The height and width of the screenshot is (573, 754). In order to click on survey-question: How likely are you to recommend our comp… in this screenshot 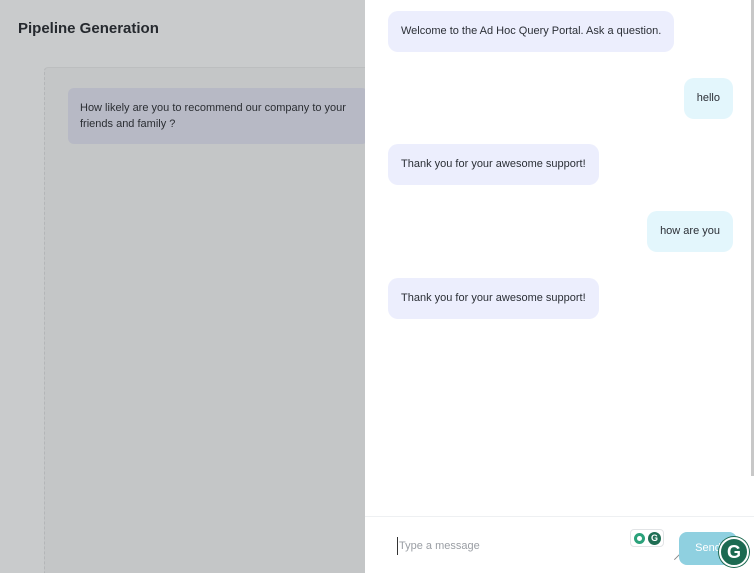, I will do `click(218, 116)`.